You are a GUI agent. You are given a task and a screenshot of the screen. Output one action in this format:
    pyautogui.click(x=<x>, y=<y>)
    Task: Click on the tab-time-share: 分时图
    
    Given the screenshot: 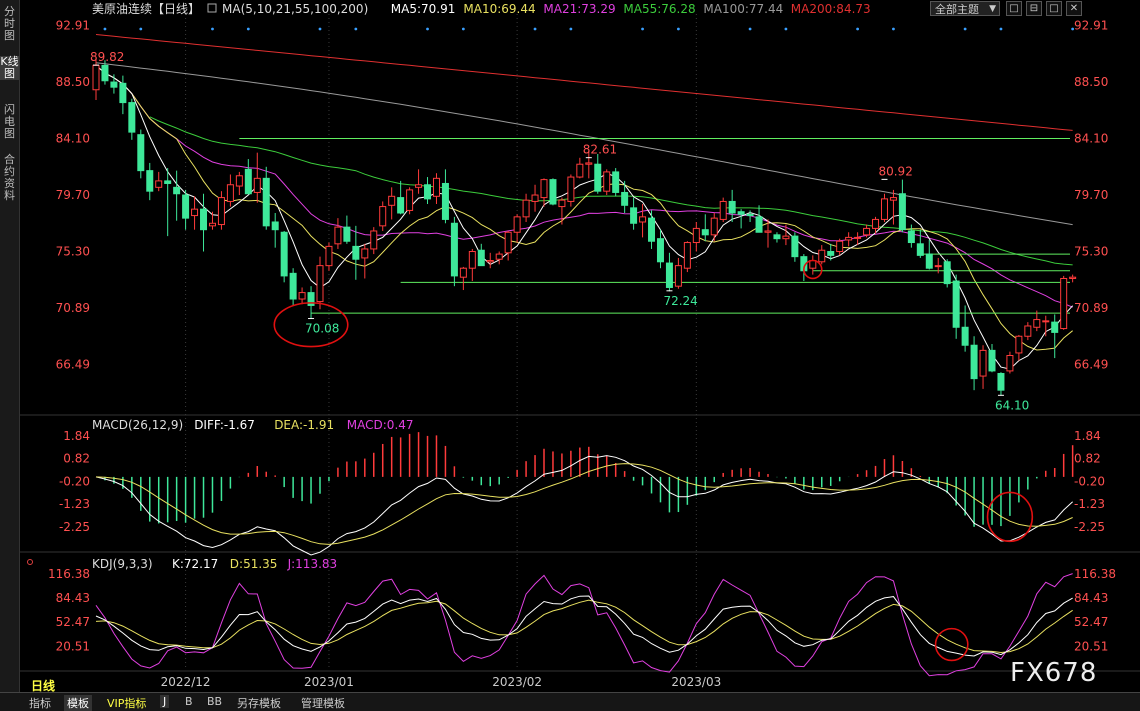 What is the action you would take?
    pyautogui.click(x=9, y=24)
    